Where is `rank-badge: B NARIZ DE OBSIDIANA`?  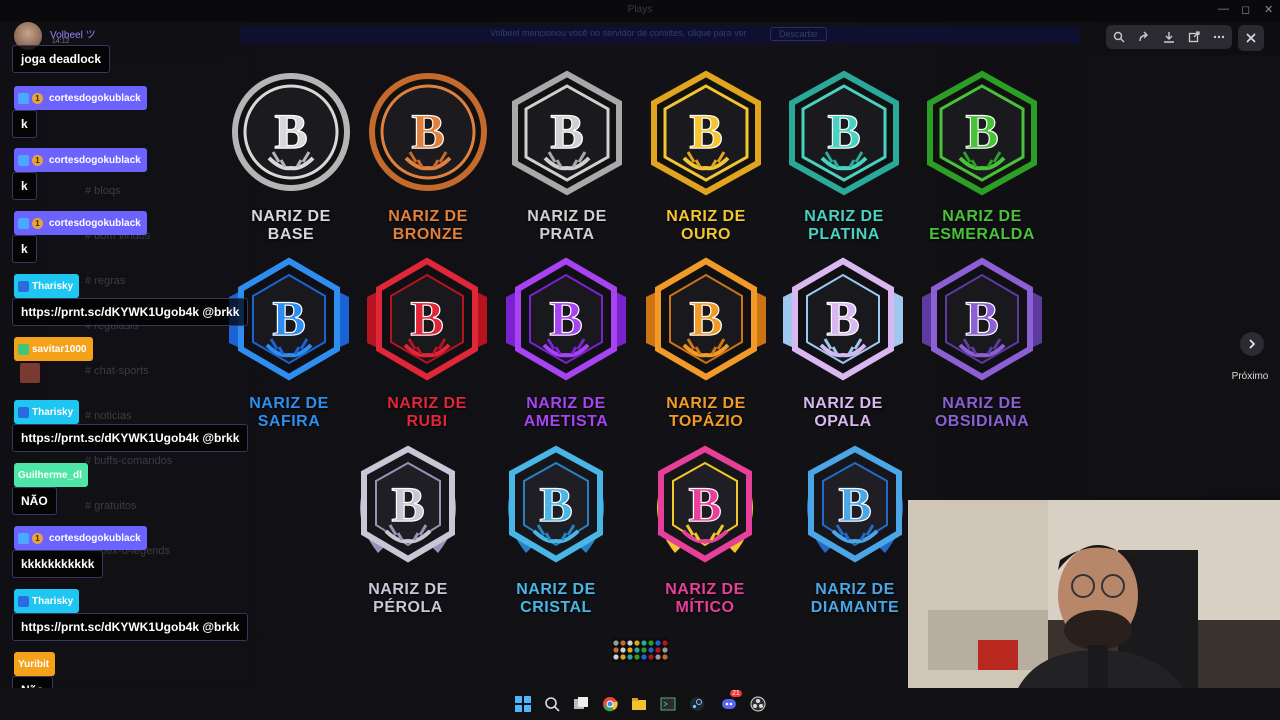
rank-badge: B NARIZ DE OBSIDIANA is located at coordinates (982, 344).